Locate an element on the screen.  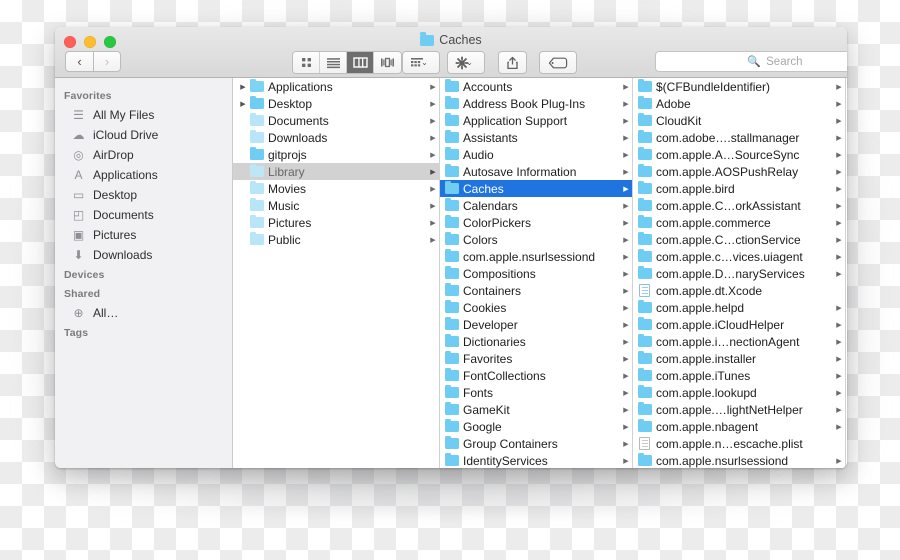
column-row: ▶ Desktop ▶ is located at coordinates (336, 103).